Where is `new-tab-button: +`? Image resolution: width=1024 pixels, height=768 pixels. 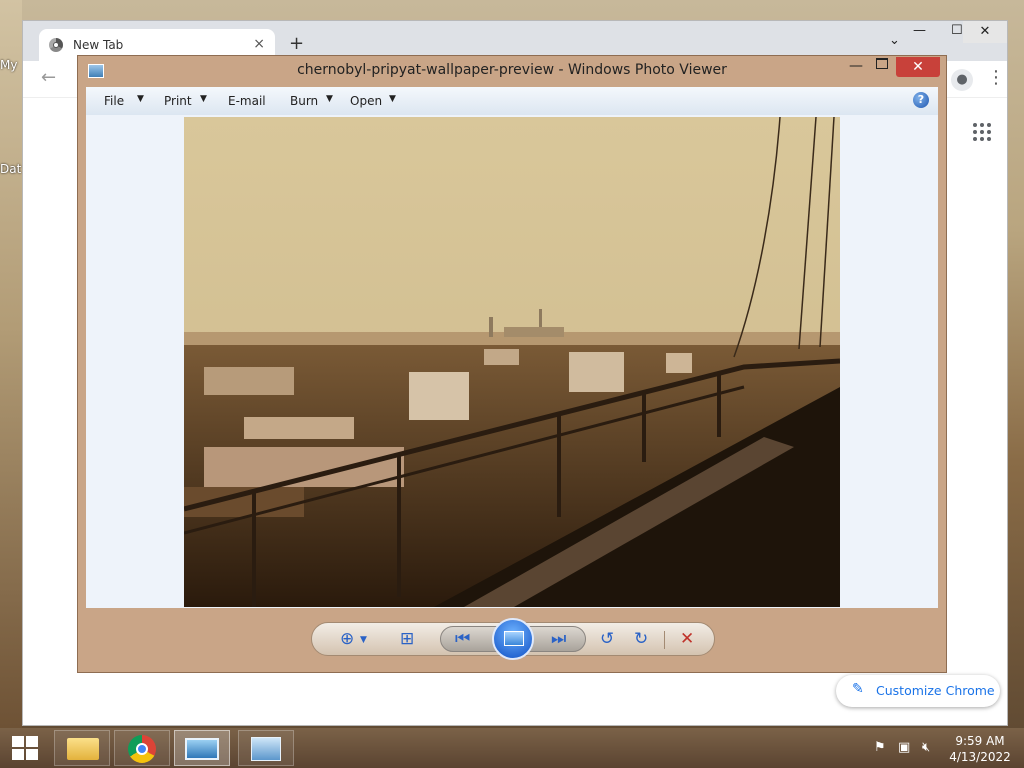 new-tab-button: + is located at coordinates (296, 43).